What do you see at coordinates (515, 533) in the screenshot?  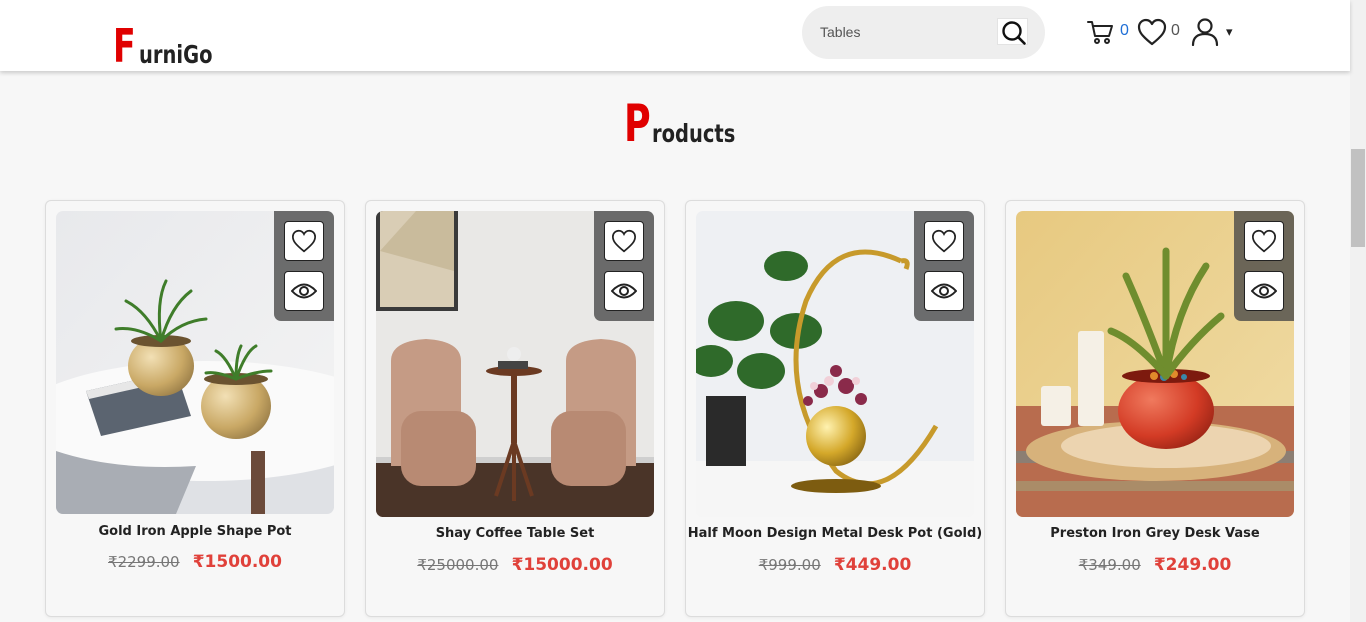 I see `product-name: Shay Coffee Table Set` at bounding box center [515, 533].